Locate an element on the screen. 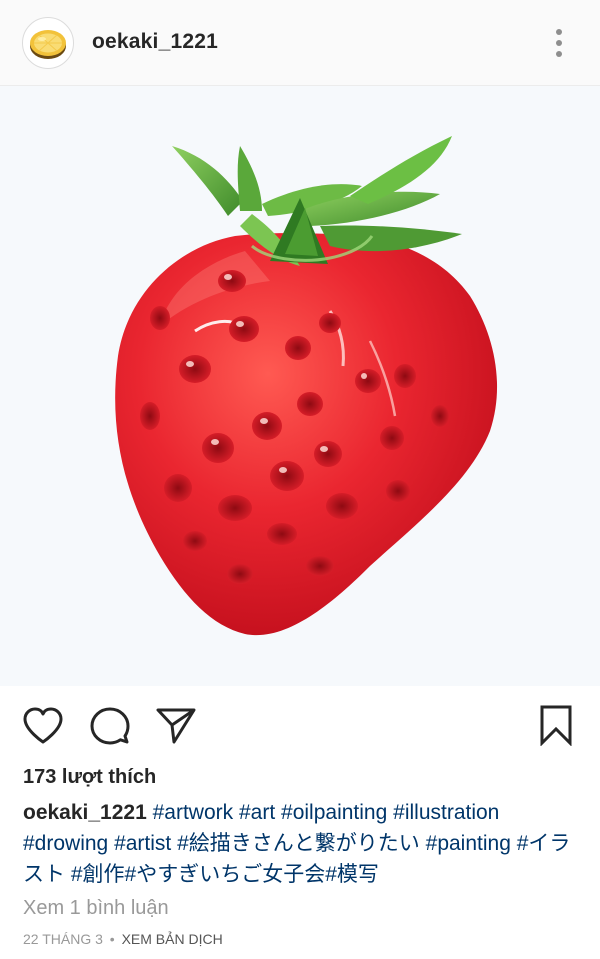  hashtag: #絵描きさんと繋がりたい is located at coordinates (298, 843).